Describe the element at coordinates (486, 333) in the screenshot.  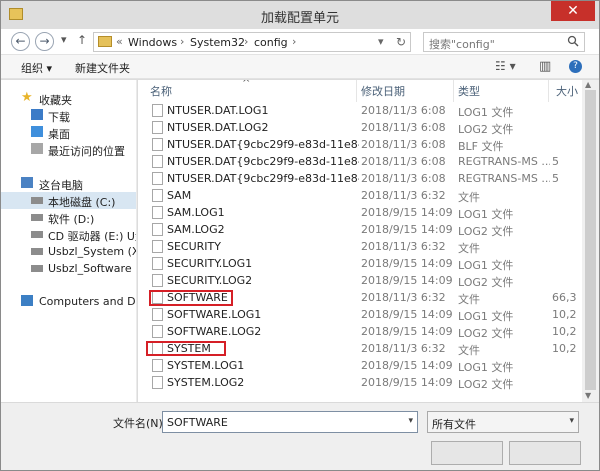
I see `file-type: LOG2 文件` at that location.